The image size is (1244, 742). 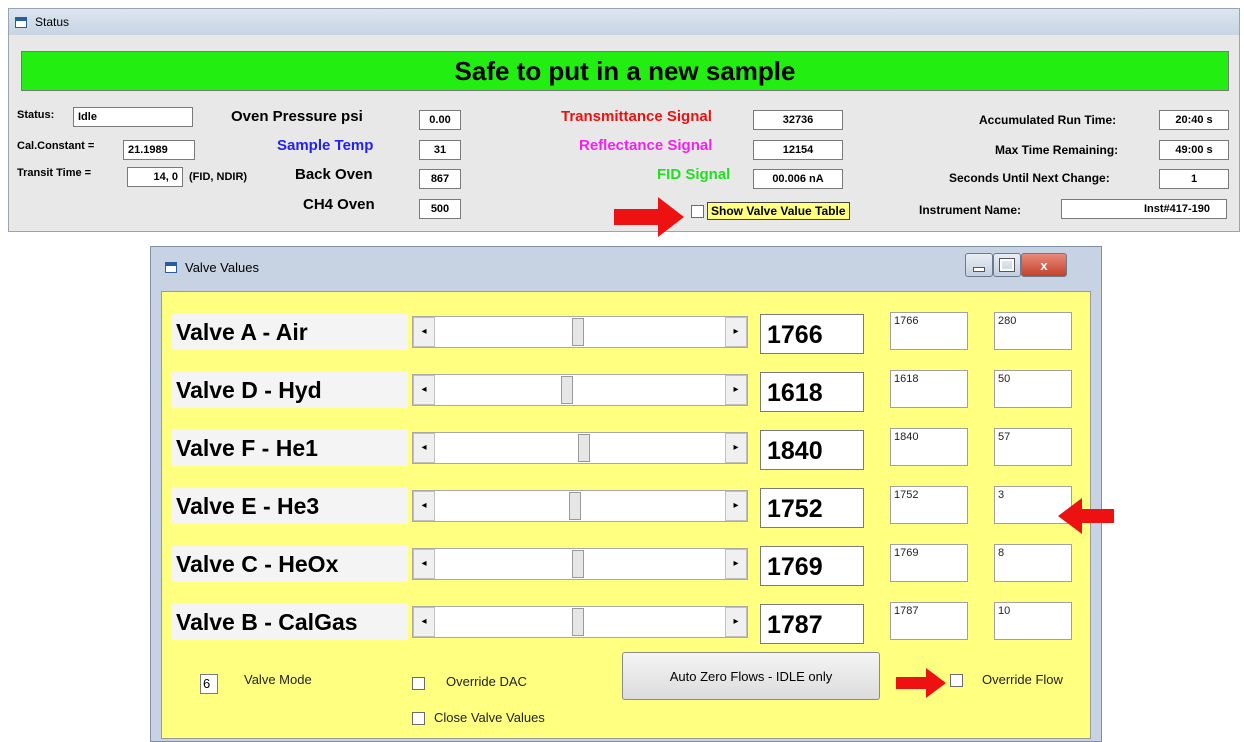 I want to click on transmittance-field: 32736, so click(x=798, y=120).